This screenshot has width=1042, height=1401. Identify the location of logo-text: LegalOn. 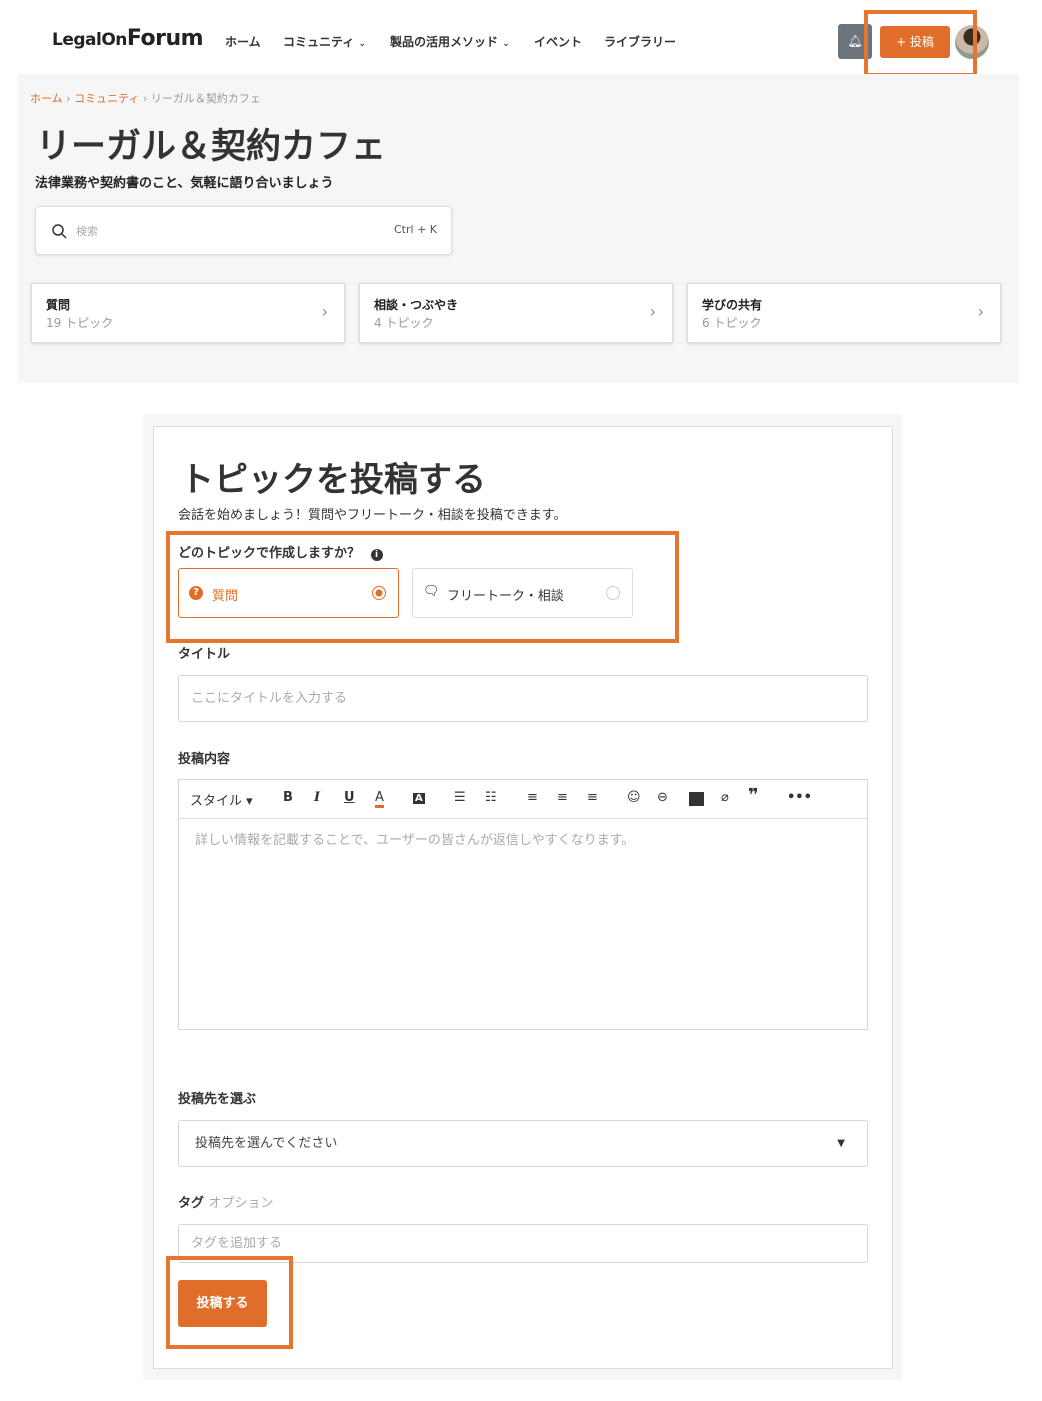
(89, 40).